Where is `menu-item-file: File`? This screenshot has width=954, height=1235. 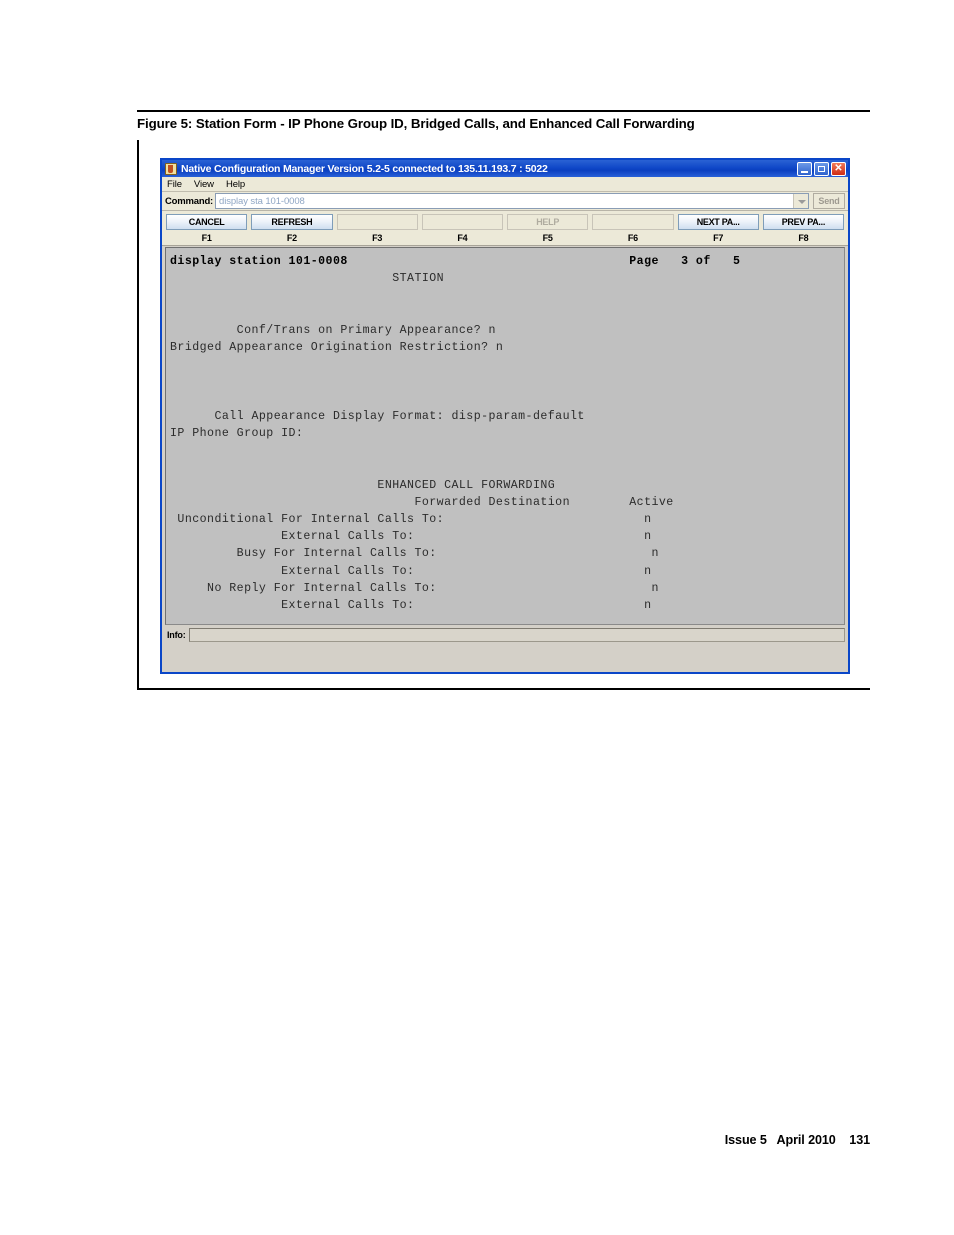 menu-item-file: File is located at coordinates (178, 184).